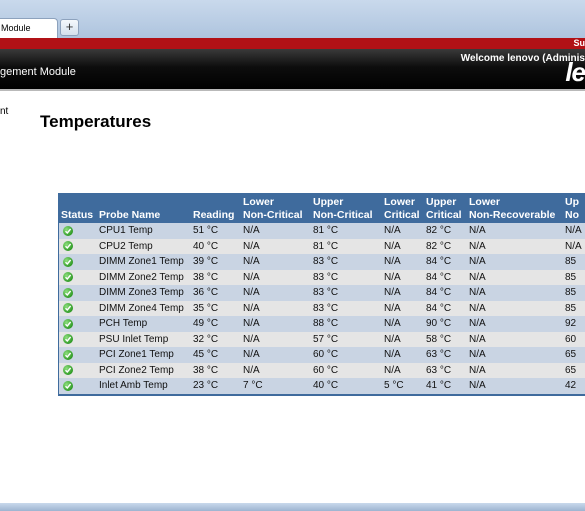 This screenshot has width=585, height=511. What do you see at coordinates (445, 208) in the screenshot?
I see `column-header: Upper Critical` at bounding box center [445, 208].